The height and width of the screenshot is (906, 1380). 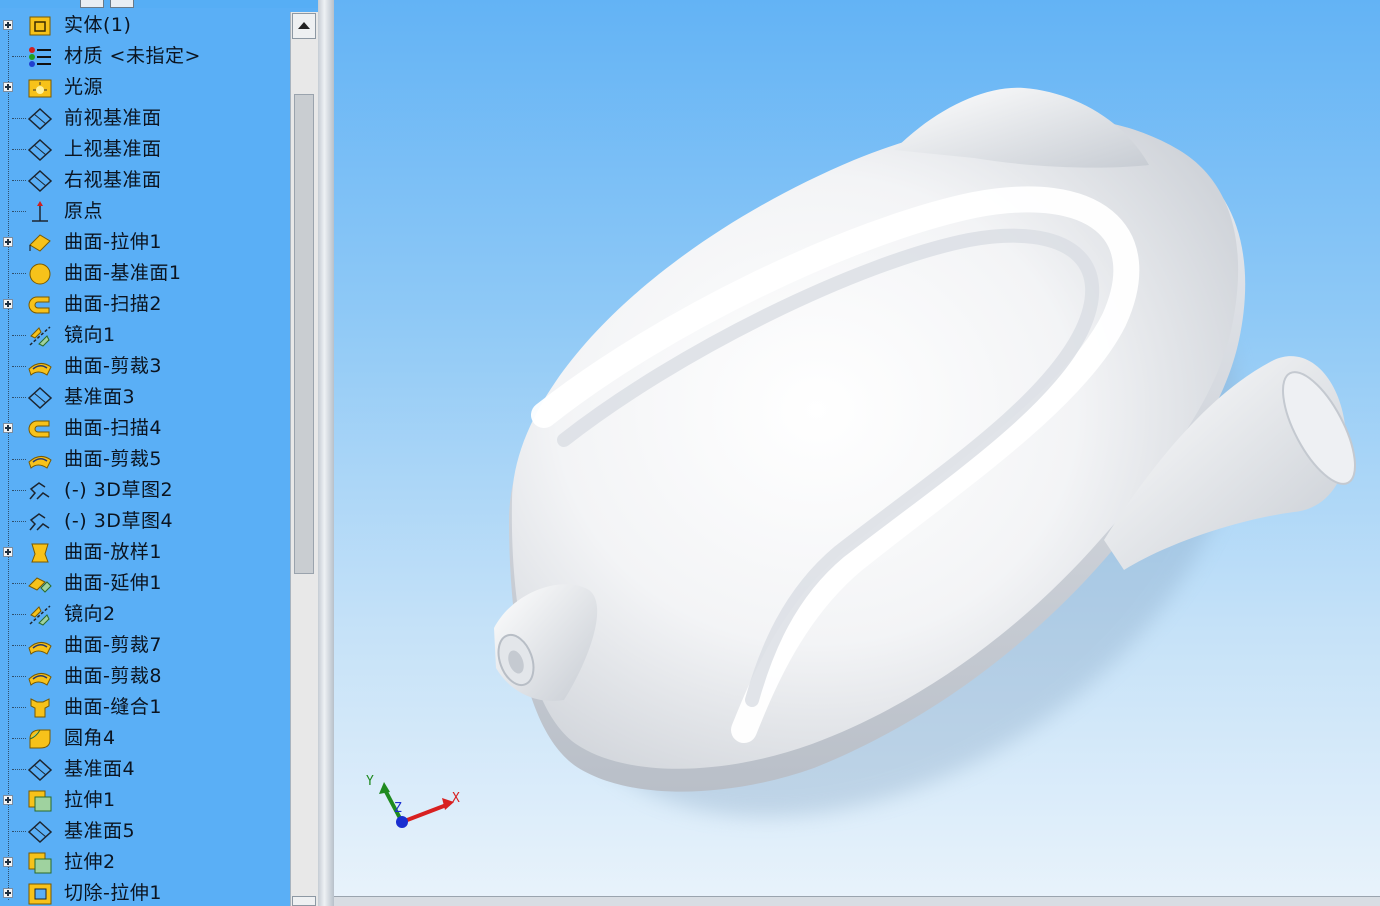 What do you see at coordinates (145, 397) in the screenshot?
I see `tree-item: 基准面3` at bounding box center [145, 397].